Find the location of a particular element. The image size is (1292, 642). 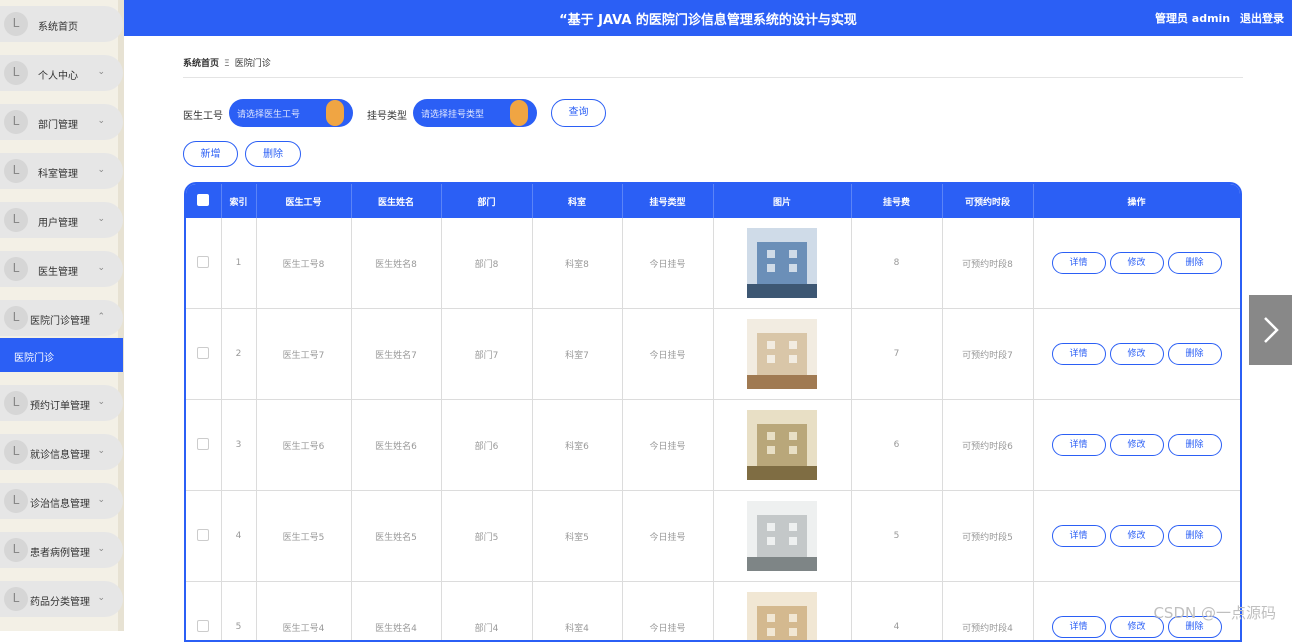

sidebar-item-label: 医院门诊 is located at coordinates (34, 356).